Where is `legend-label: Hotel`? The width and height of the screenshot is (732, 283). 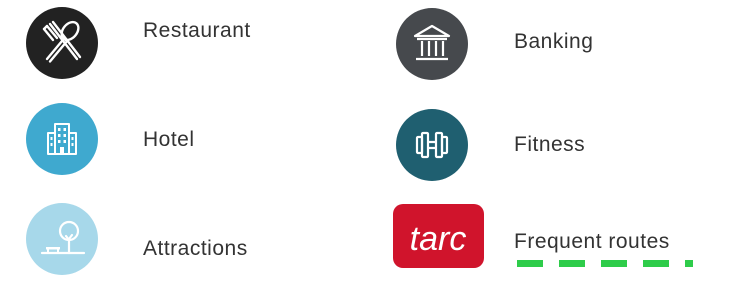
legend-label: Hotel is located at coordinates (169, 139).